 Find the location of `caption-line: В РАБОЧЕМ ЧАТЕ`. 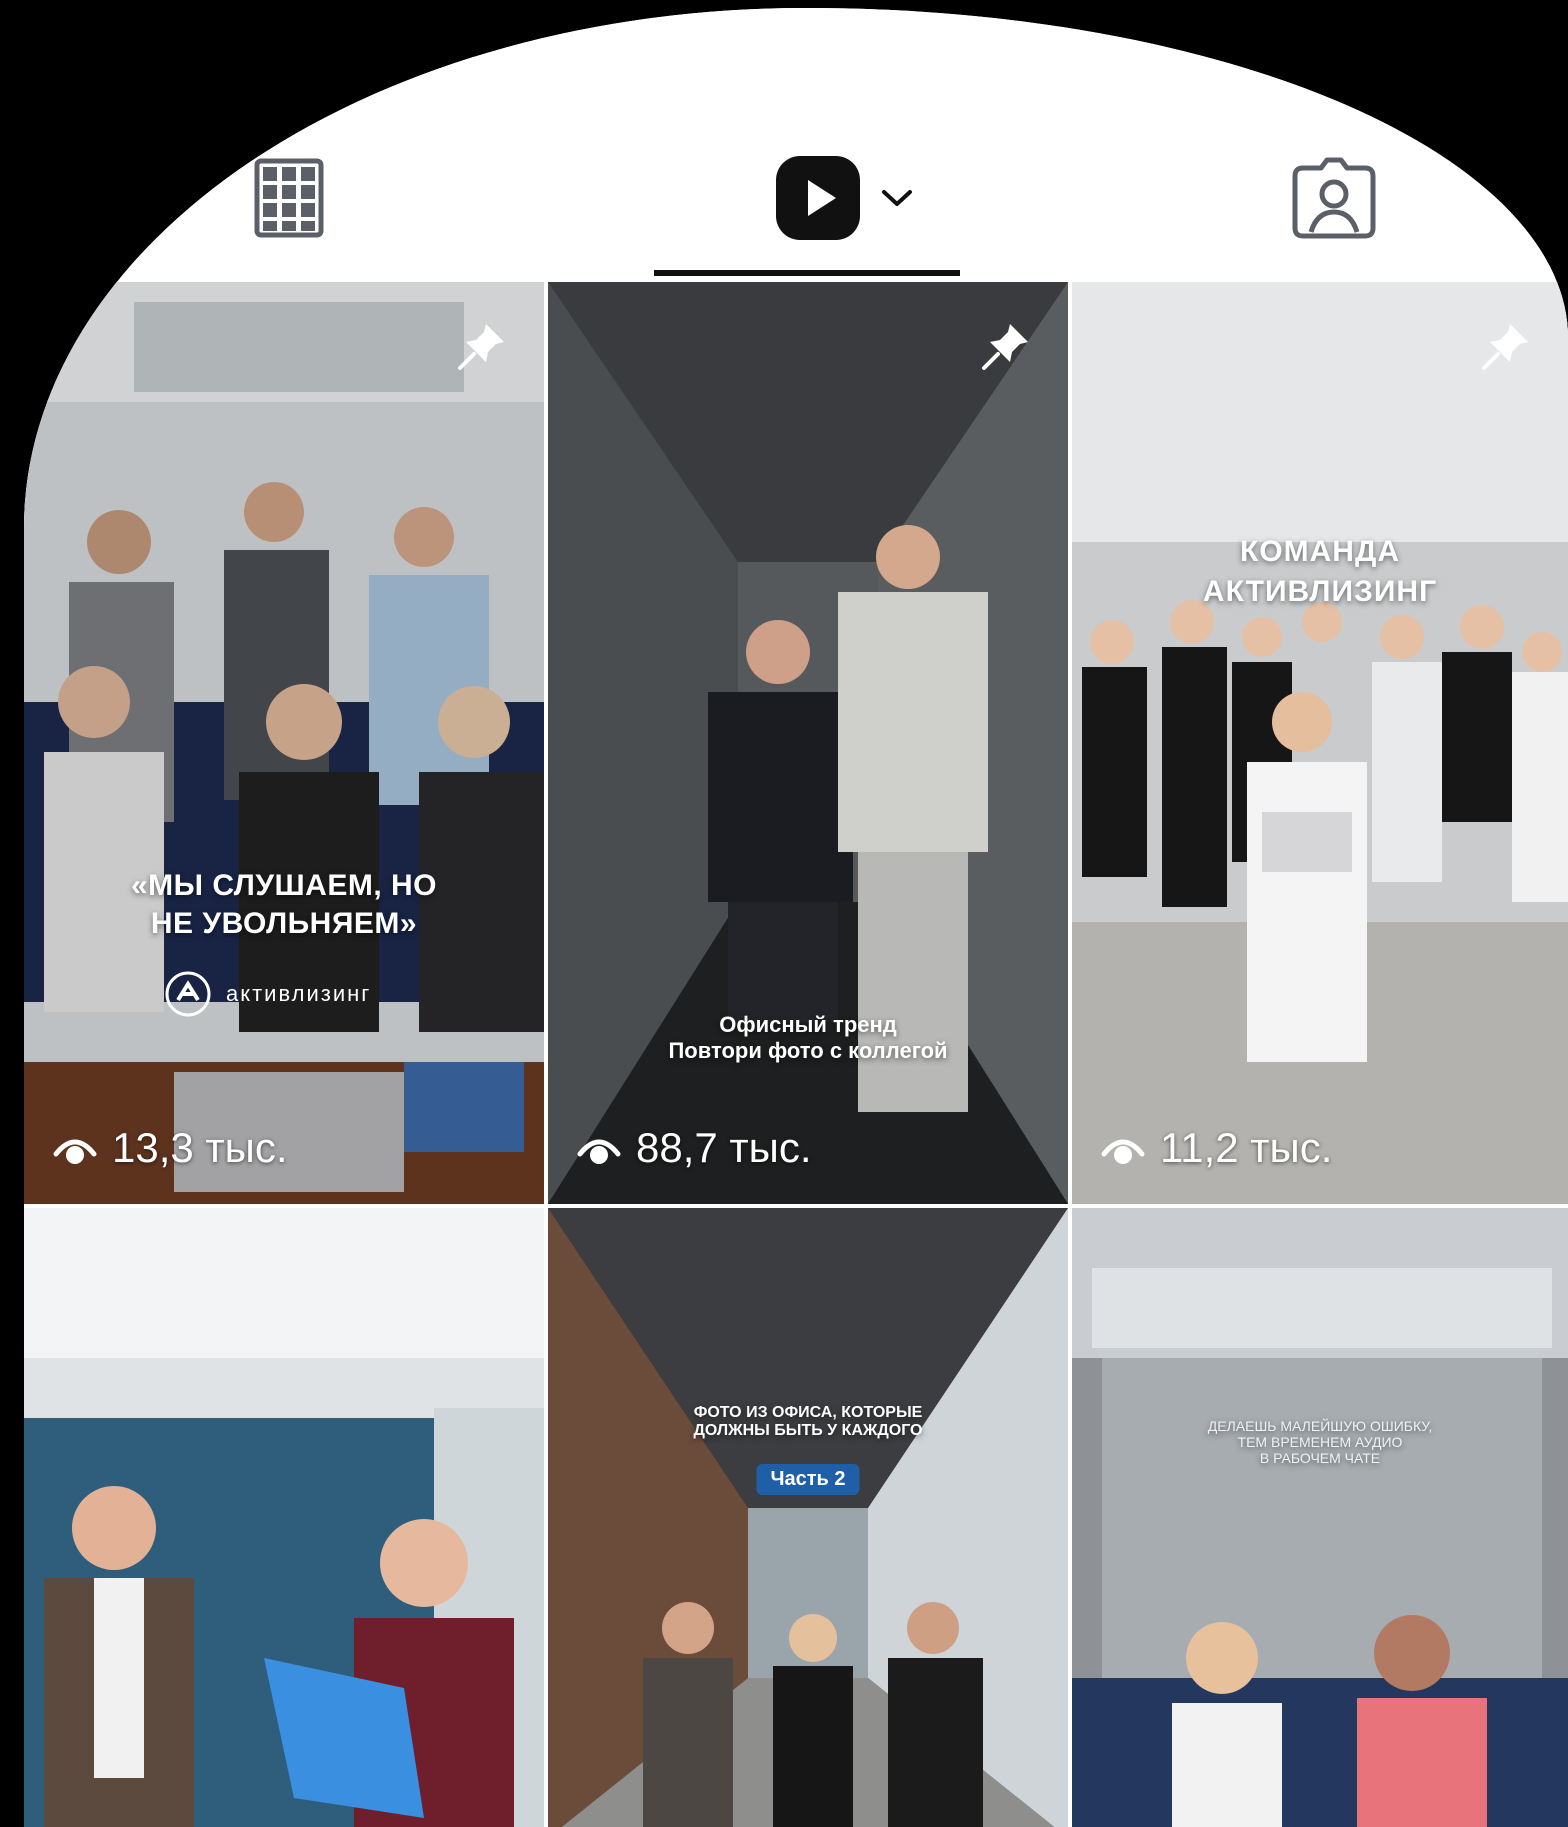

caption-line: В РАБОЧЕМ ЧАТЕ is located at coordinates (1320, 1458).